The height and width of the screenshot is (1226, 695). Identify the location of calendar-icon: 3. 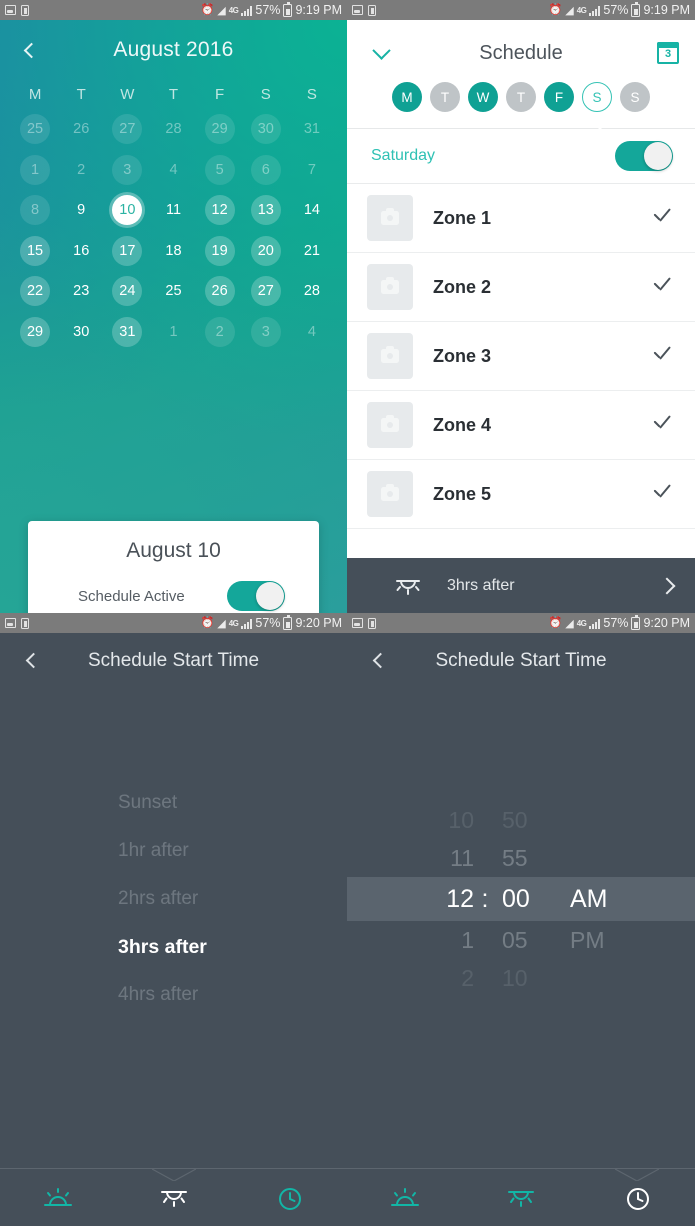
(668, 53).